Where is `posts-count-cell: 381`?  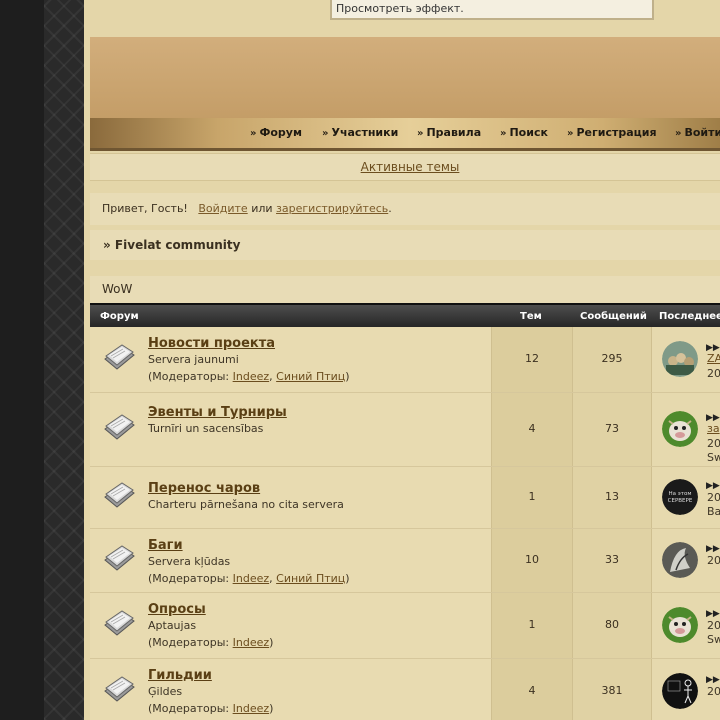 posts-count-cell: 381 is located at coordinates (611, 689).